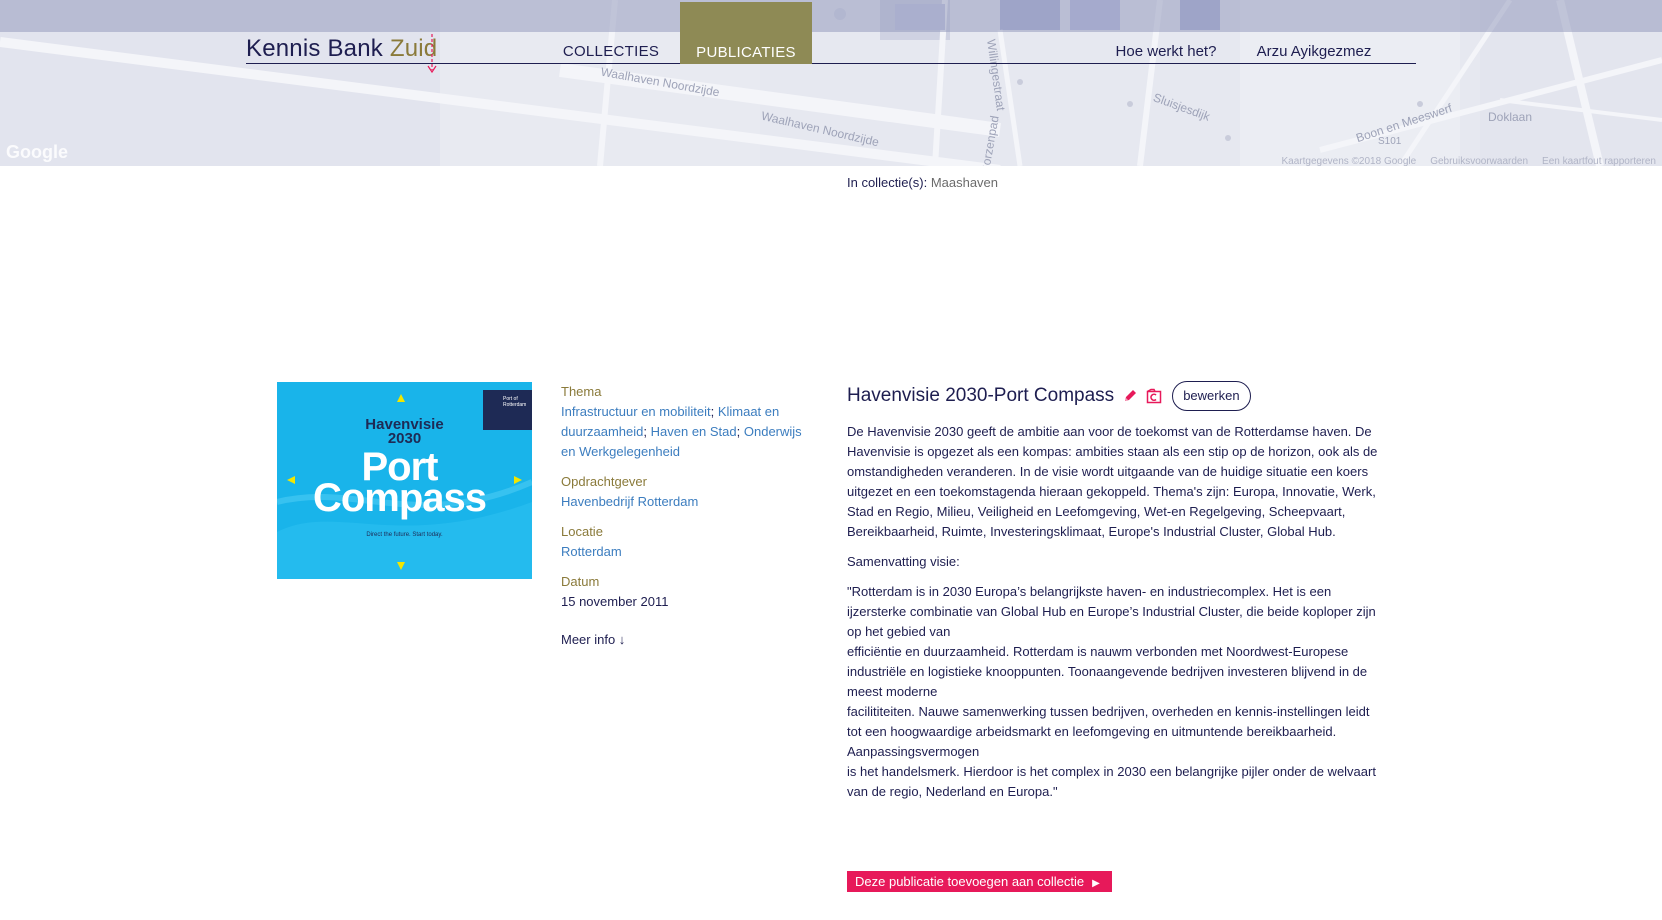  I want to click on logo-text-main: Kennis Bank, so click(318, 48).